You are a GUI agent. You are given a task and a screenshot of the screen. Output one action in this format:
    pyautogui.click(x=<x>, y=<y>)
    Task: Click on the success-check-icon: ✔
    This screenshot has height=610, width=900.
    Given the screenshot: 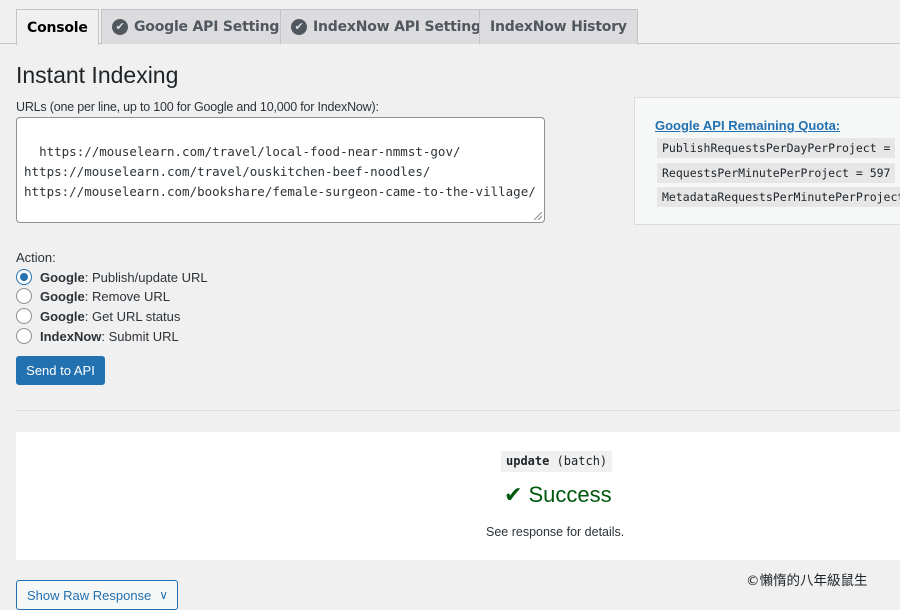 What is the action you would take?
    pyautogui.click(x=513, y=494)
    